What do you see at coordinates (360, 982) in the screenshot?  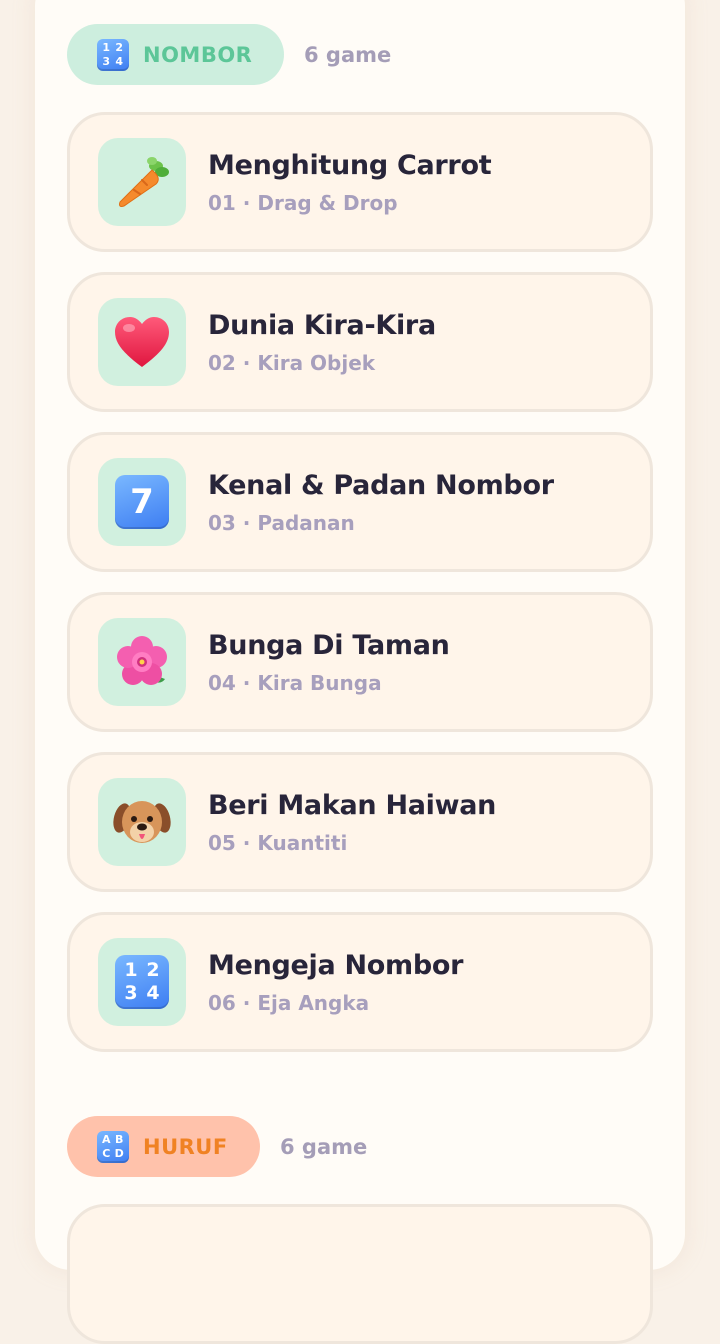 I see `game-card: 12 34 Mengeja Nombor 06 · Eja Angka` at bounding box center [360, 982].